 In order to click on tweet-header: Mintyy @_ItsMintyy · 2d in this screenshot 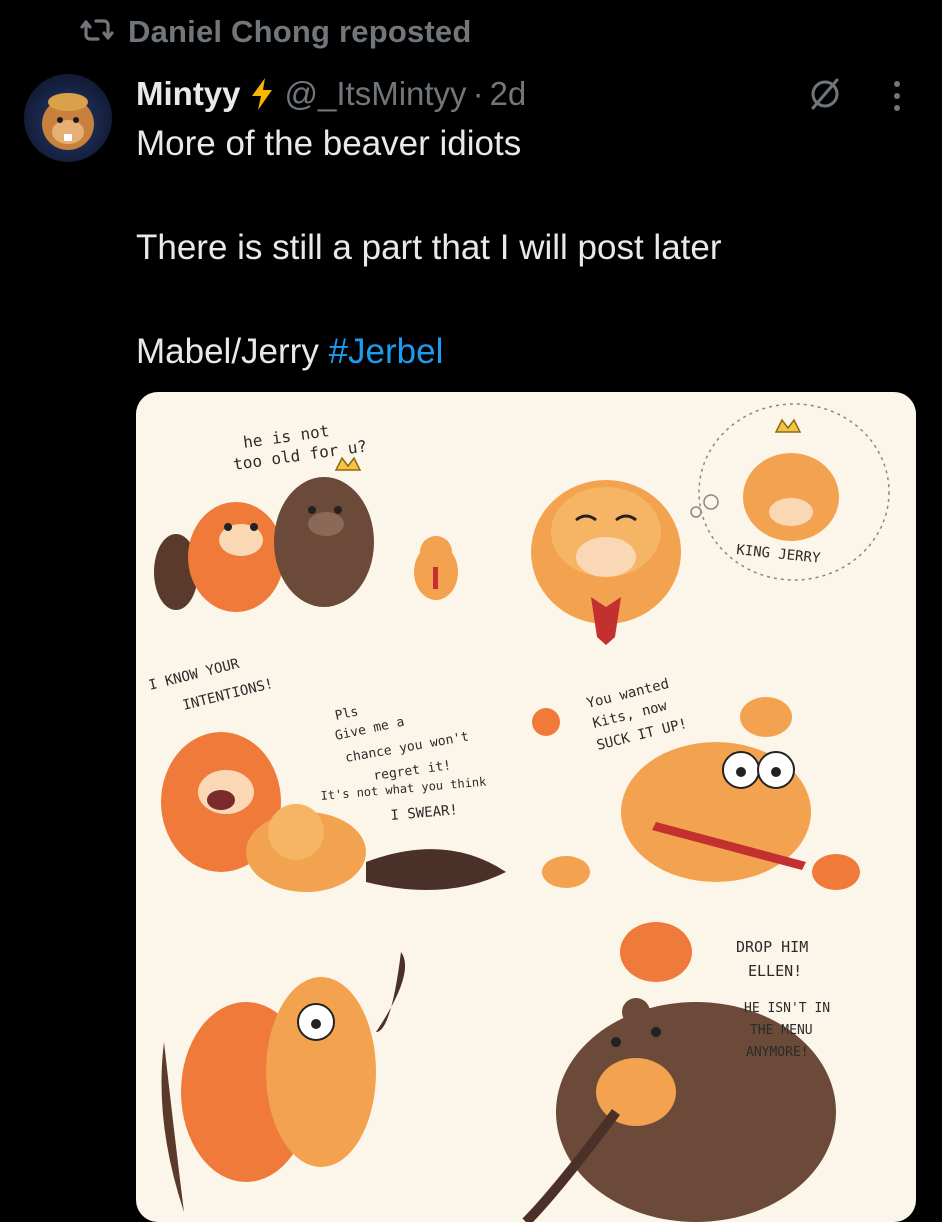, I will do `click(331, 94)`.